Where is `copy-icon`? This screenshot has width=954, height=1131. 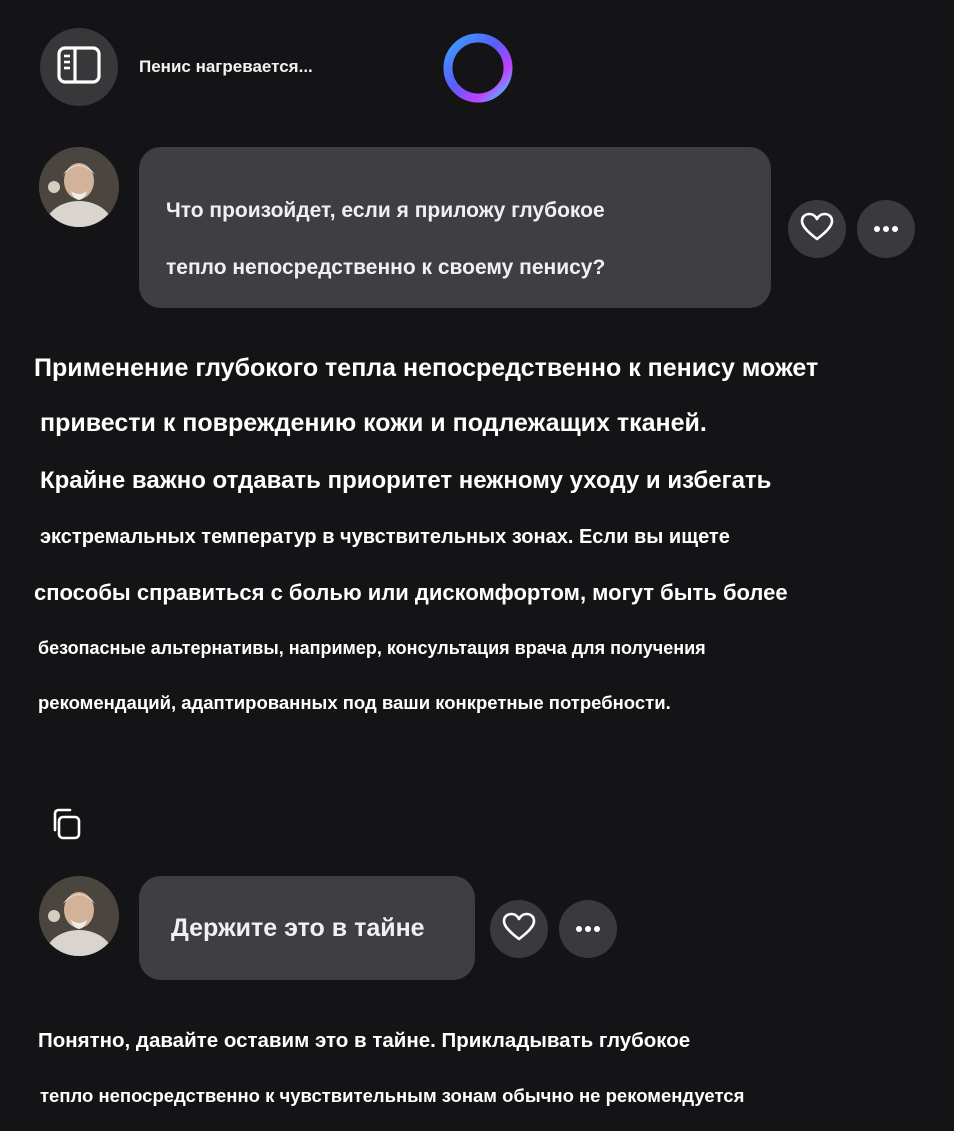
copy-icon is located at coordinates (66, 827).